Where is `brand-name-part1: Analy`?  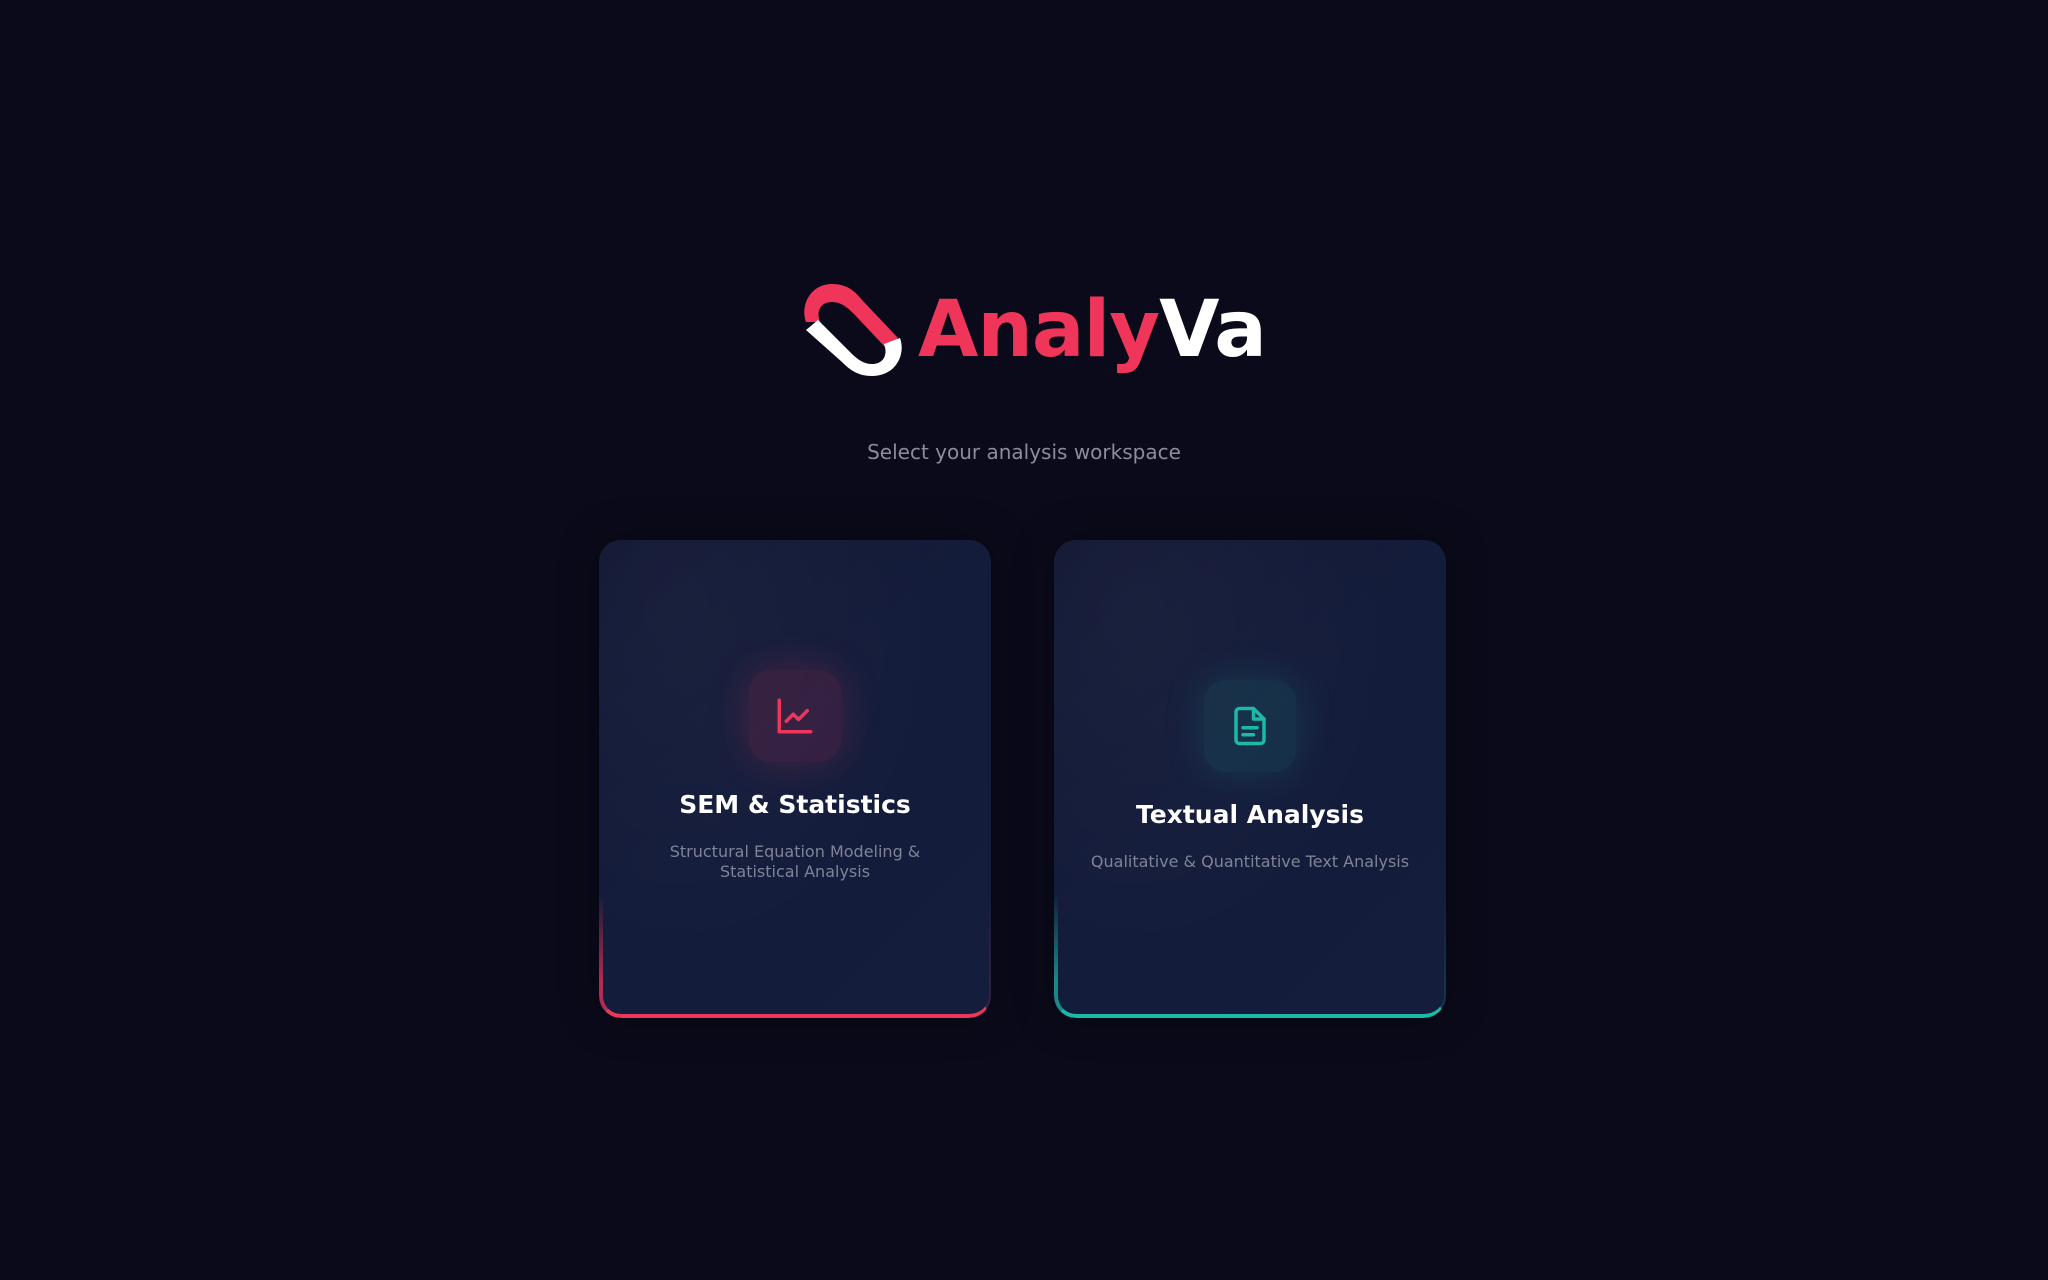
brand-name-part1: Analy is located at coordinates (1039, 330).